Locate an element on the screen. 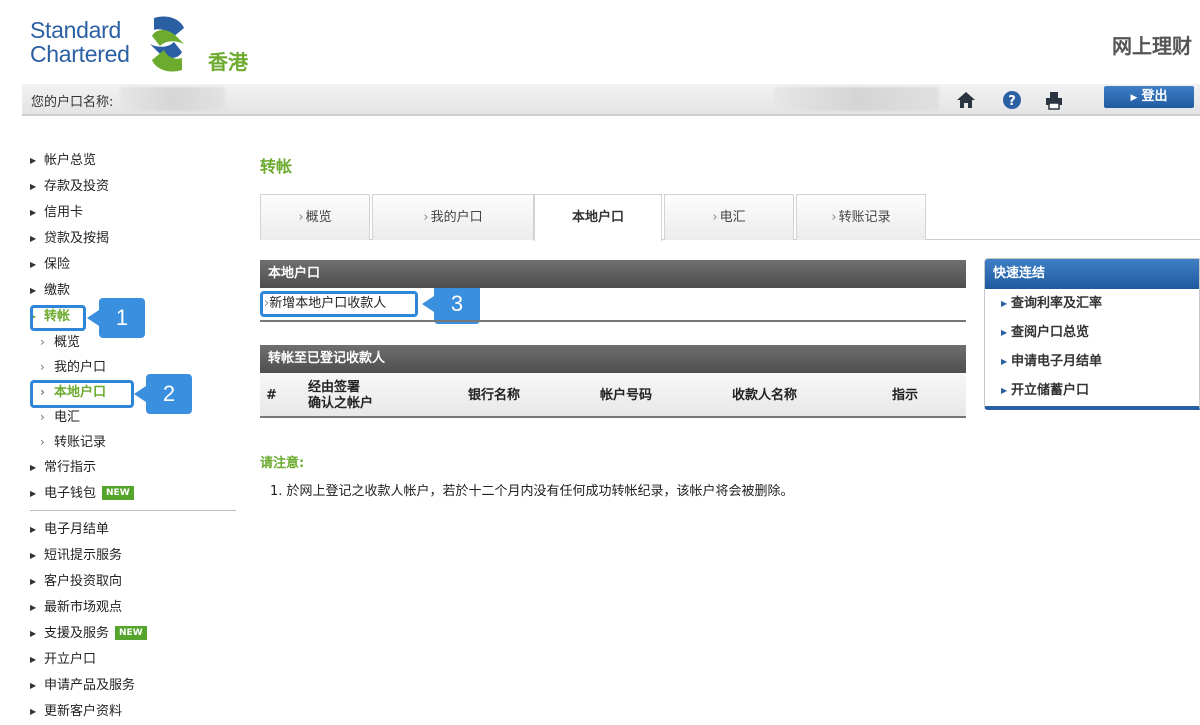 The height and width of the screenshot is (725, 1200). tab-my-accounts: › 我的户口 is located at coordinates (453, 217).